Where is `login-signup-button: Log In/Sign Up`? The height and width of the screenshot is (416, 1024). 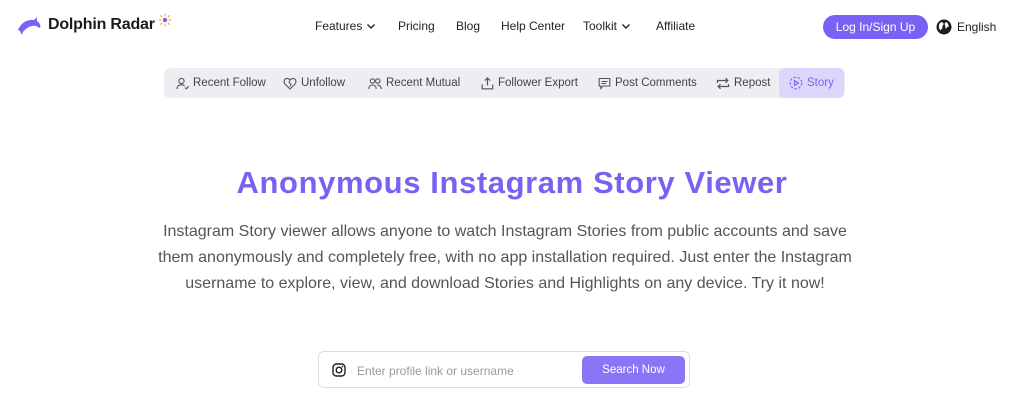
login-signup-button: Log In/Sign Up is located at coordinates (875, 27).